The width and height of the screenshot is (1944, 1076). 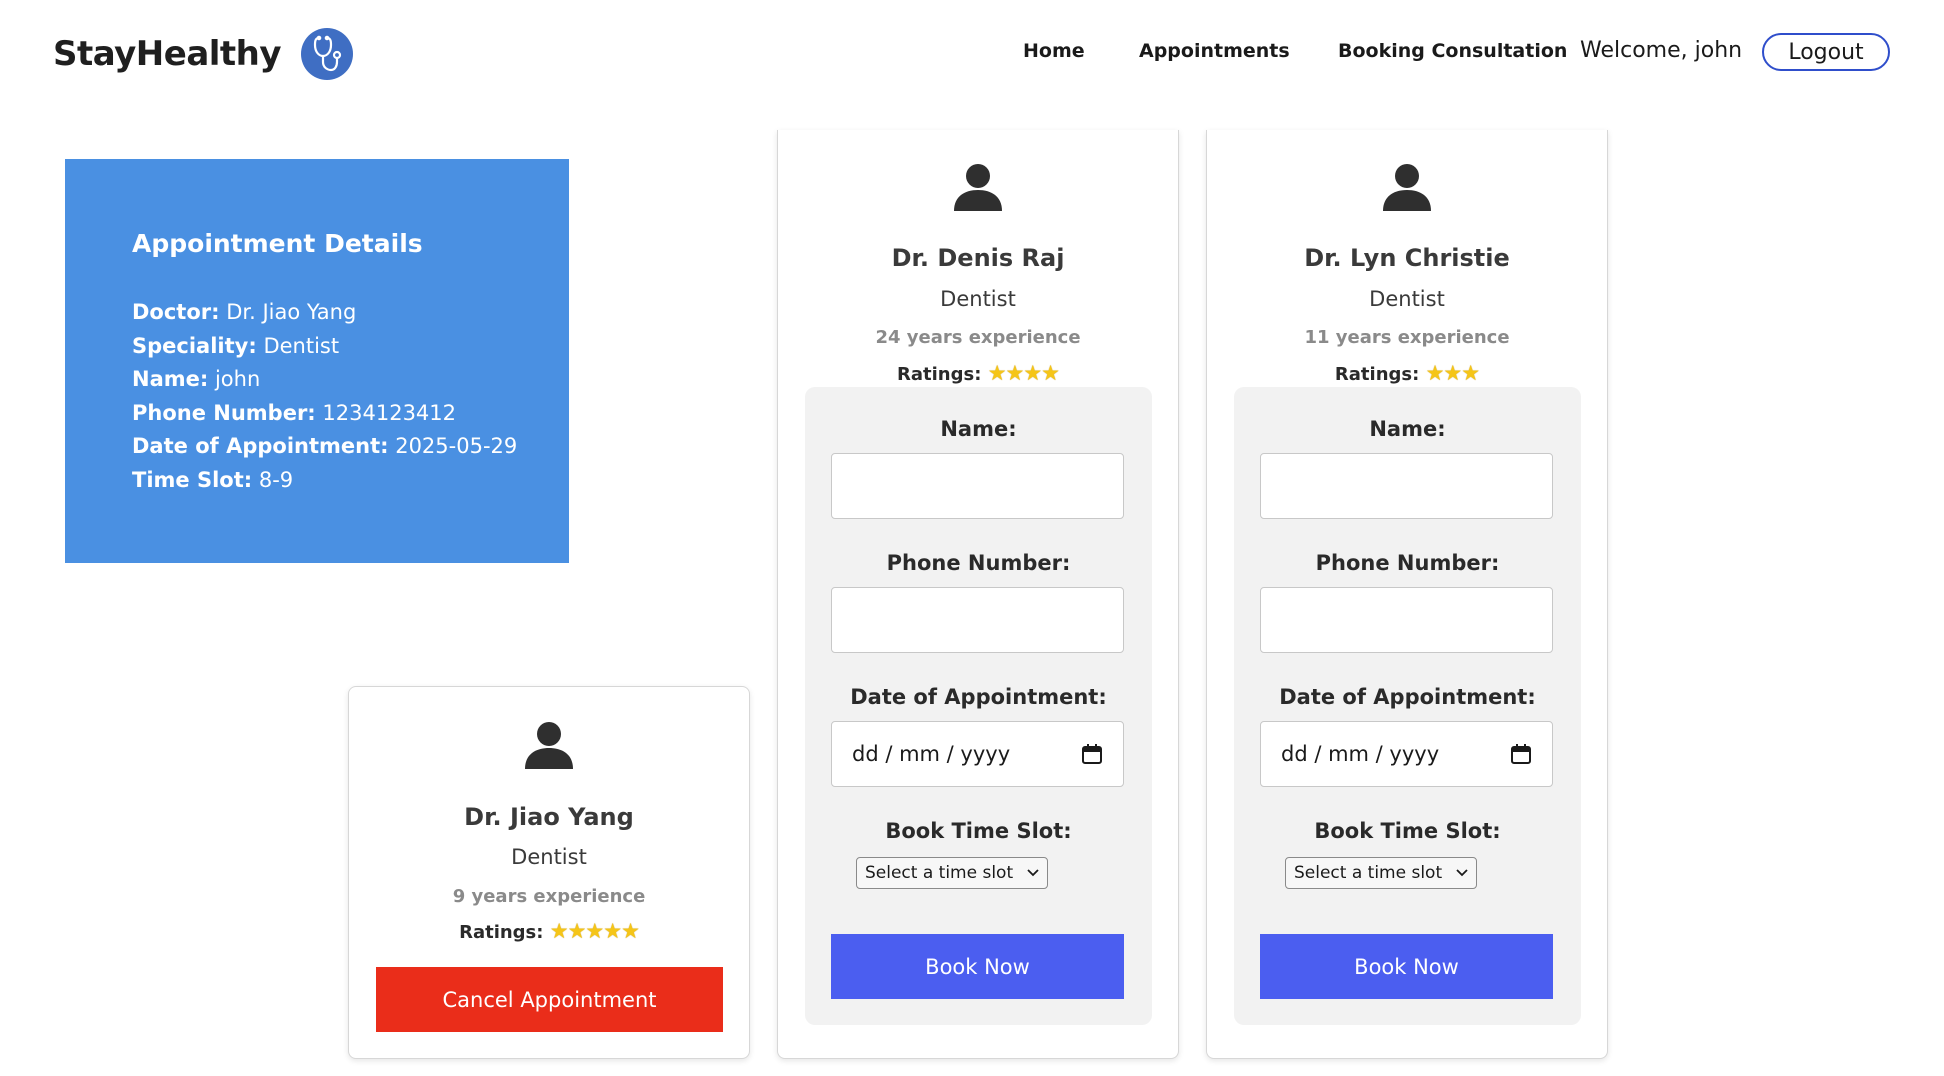 What do you see at coordinates (194, 345) in the screenshot?
I see `detail-label: Speciality:` at bounding box center [194, 345].